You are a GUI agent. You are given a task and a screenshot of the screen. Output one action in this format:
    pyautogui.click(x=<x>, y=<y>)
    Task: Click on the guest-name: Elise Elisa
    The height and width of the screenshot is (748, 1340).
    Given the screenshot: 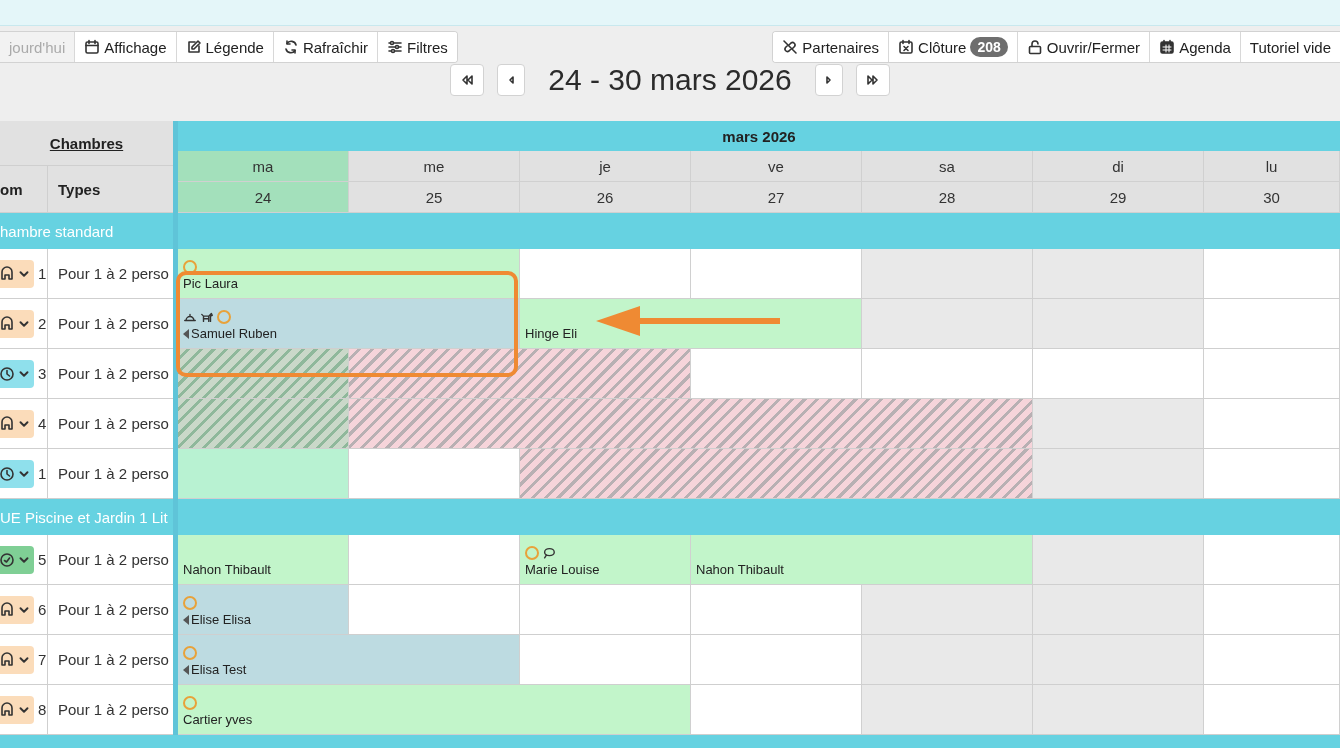 What is the action you would take?
    pyautogui.click(x=221, y=619)
    